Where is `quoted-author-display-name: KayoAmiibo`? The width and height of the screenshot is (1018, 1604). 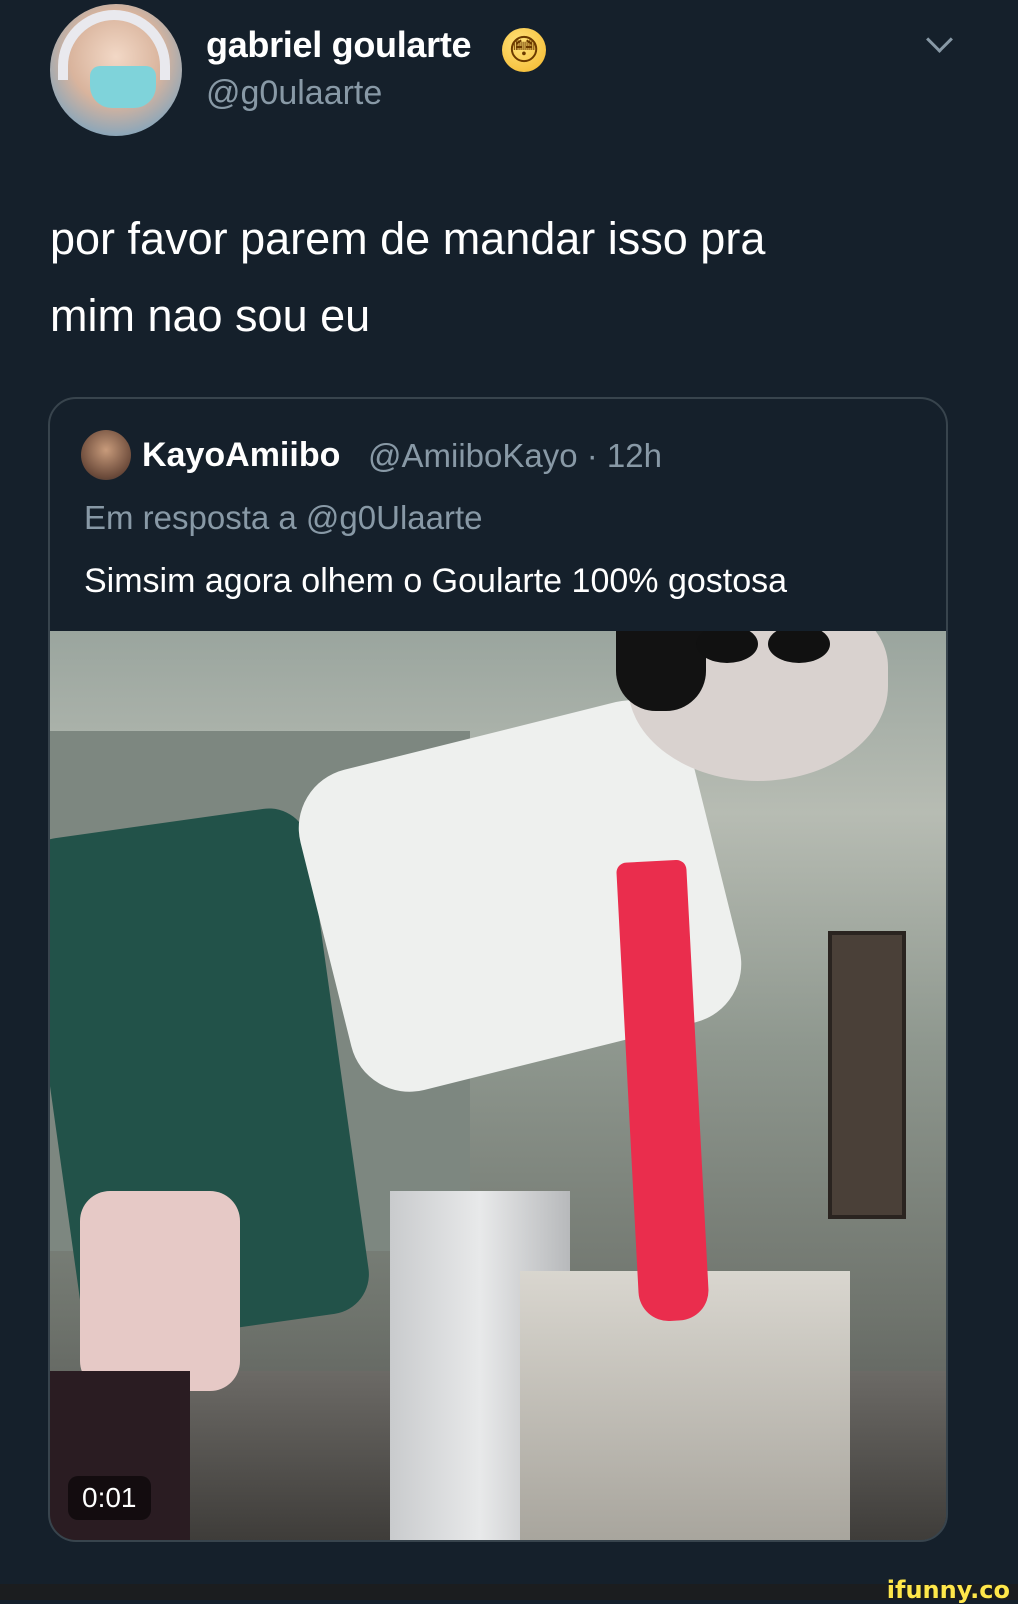
quoted-author-display-name: KayoAmiibo is located at coordinates (241, 455).